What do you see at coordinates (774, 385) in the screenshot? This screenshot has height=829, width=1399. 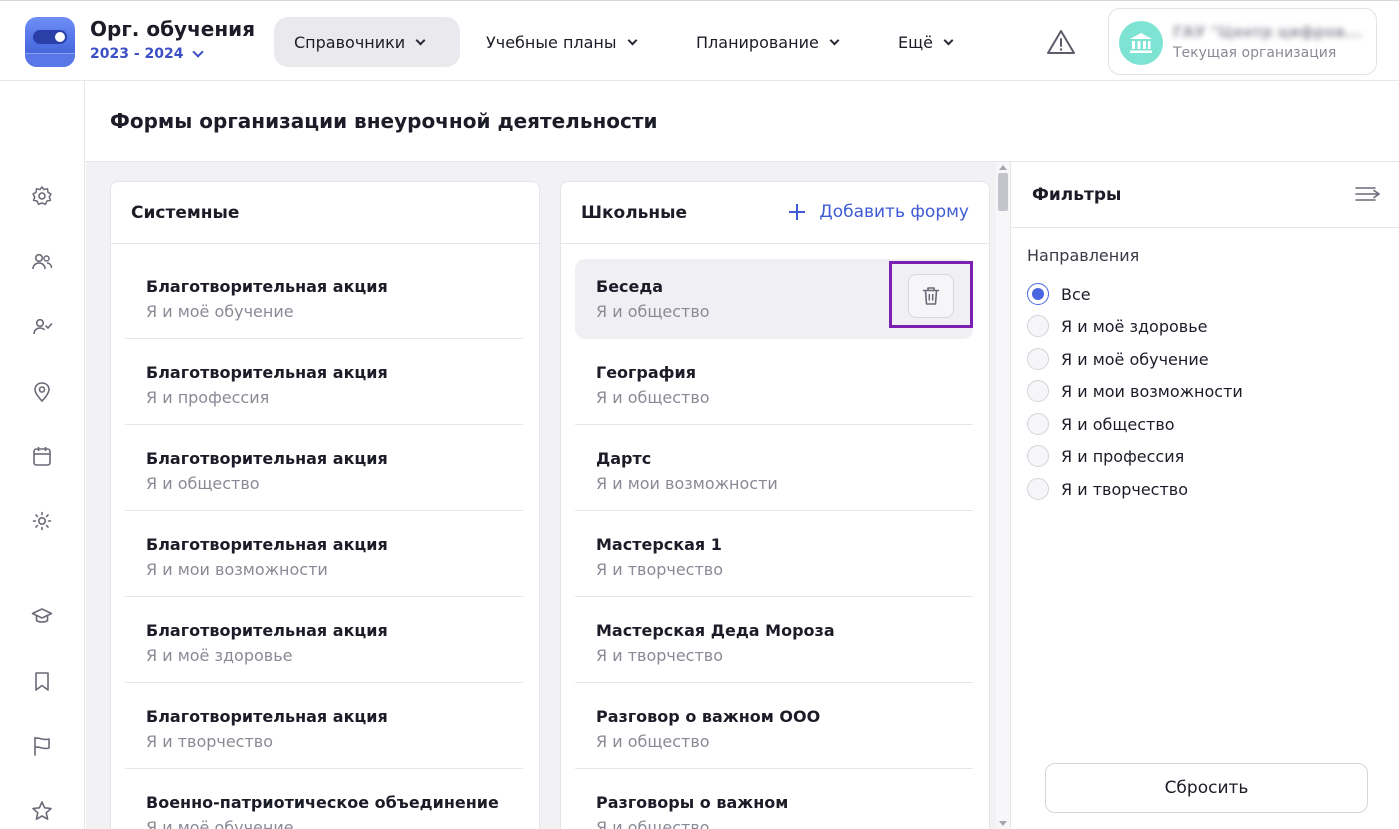 I see `list-item: География Я и общество` at bounding box center [774, 385].